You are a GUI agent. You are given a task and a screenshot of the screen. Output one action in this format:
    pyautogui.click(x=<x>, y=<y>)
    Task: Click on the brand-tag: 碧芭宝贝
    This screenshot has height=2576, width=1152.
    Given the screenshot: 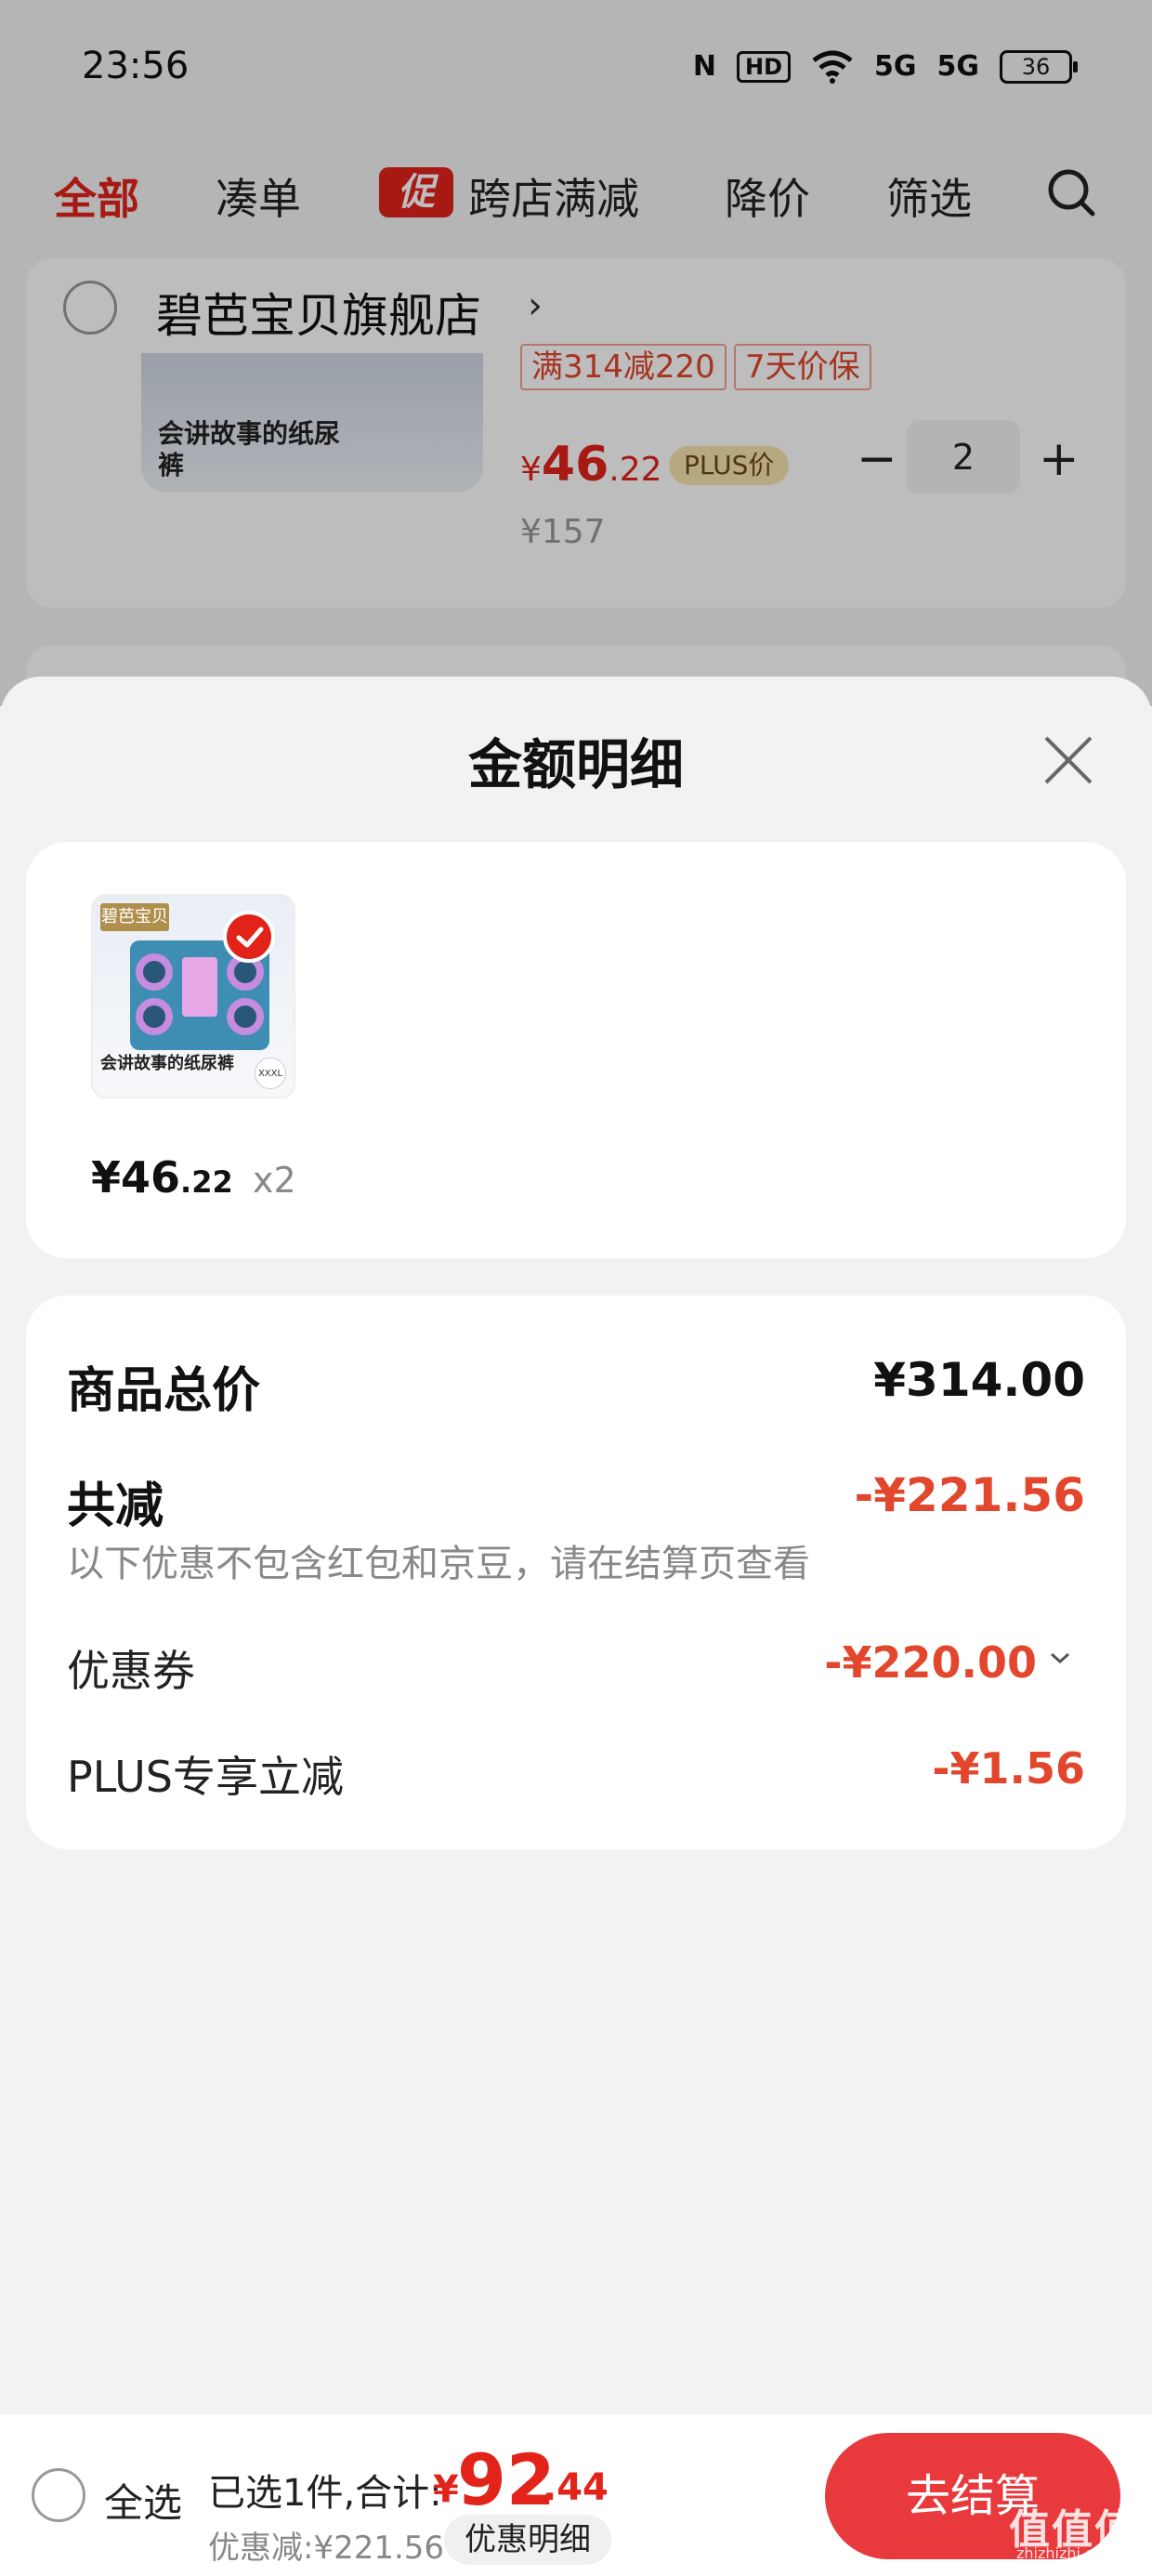 What is the action you would take?
    pyautogui.click(x=134, y=917)
    